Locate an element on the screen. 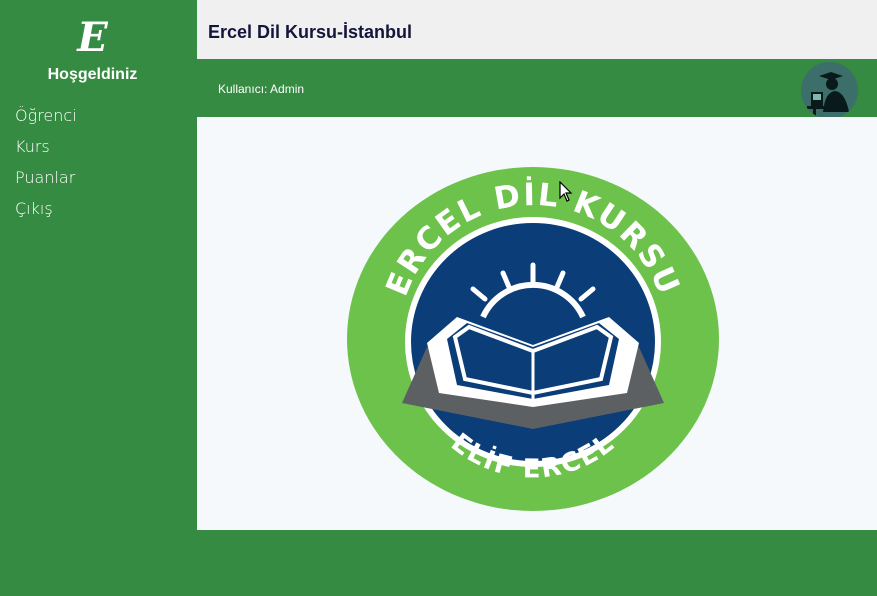 The width and height of the screenshot is (877, 596). user-bar: Kullanıcı: Admin is located at coordinates (537, 89).